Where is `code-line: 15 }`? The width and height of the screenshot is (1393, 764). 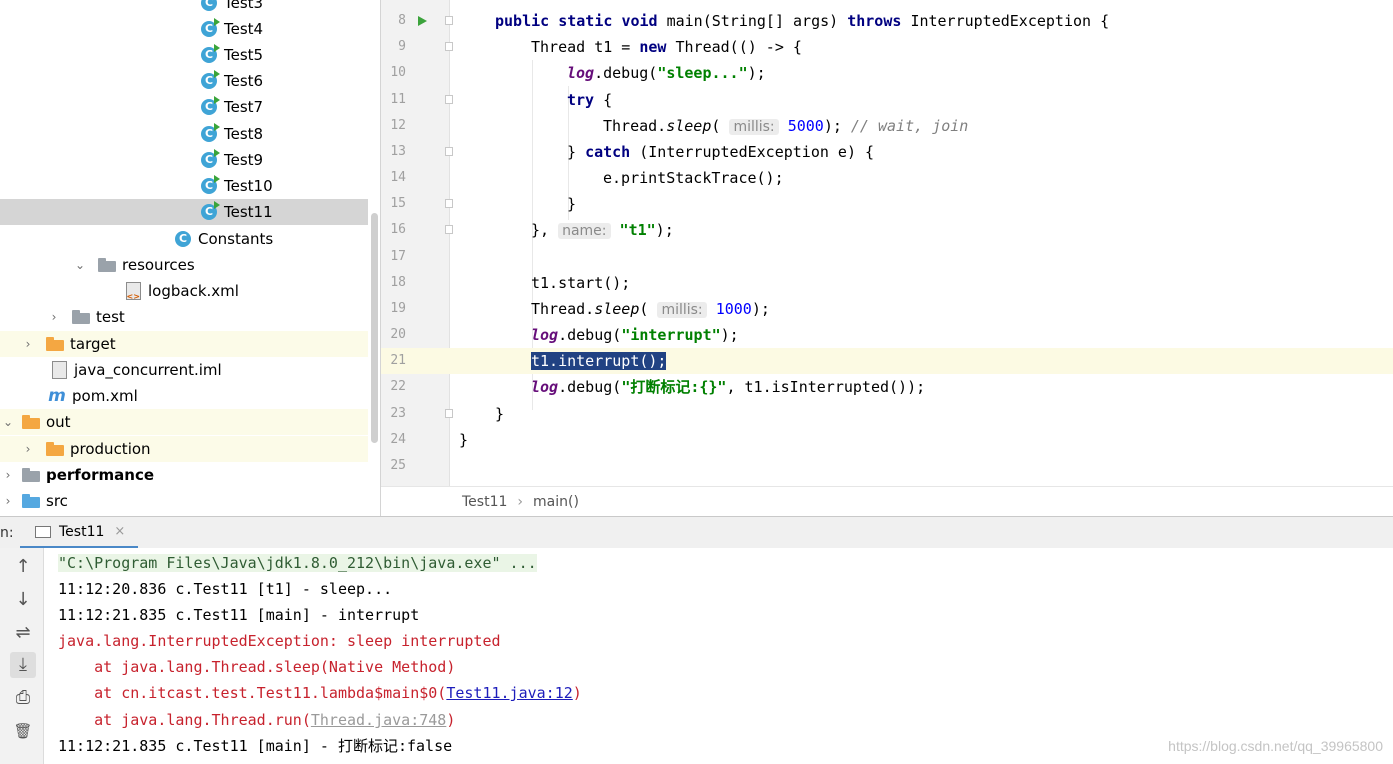
code-line: 15 } is located at coordinates (887, 204).